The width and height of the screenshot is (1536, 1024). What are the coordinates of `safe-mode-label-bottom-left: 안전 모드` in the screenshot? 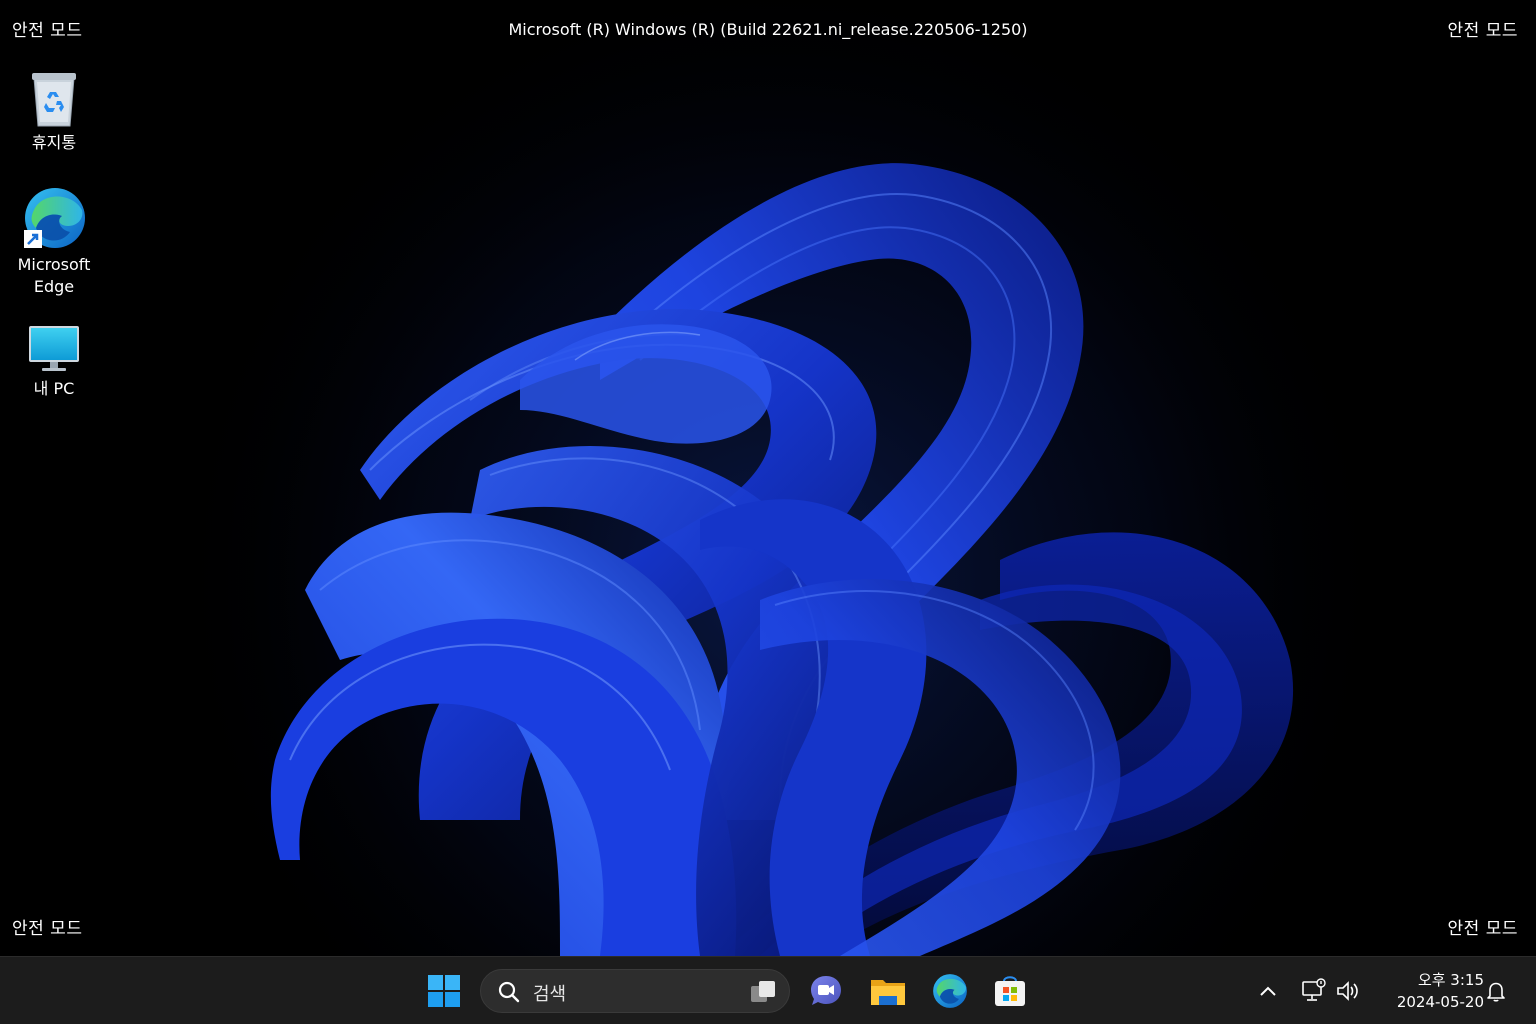 It's located at (47, 929).